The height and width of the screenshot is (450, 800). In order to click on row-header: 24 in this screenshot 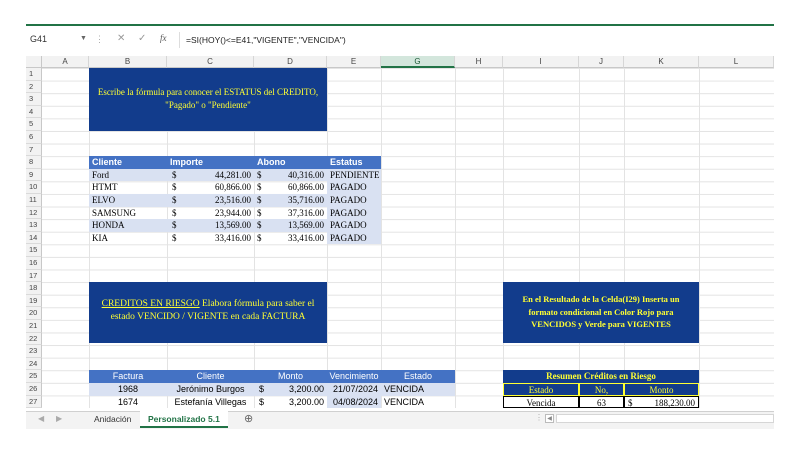, I will do `click(34, 364)`.